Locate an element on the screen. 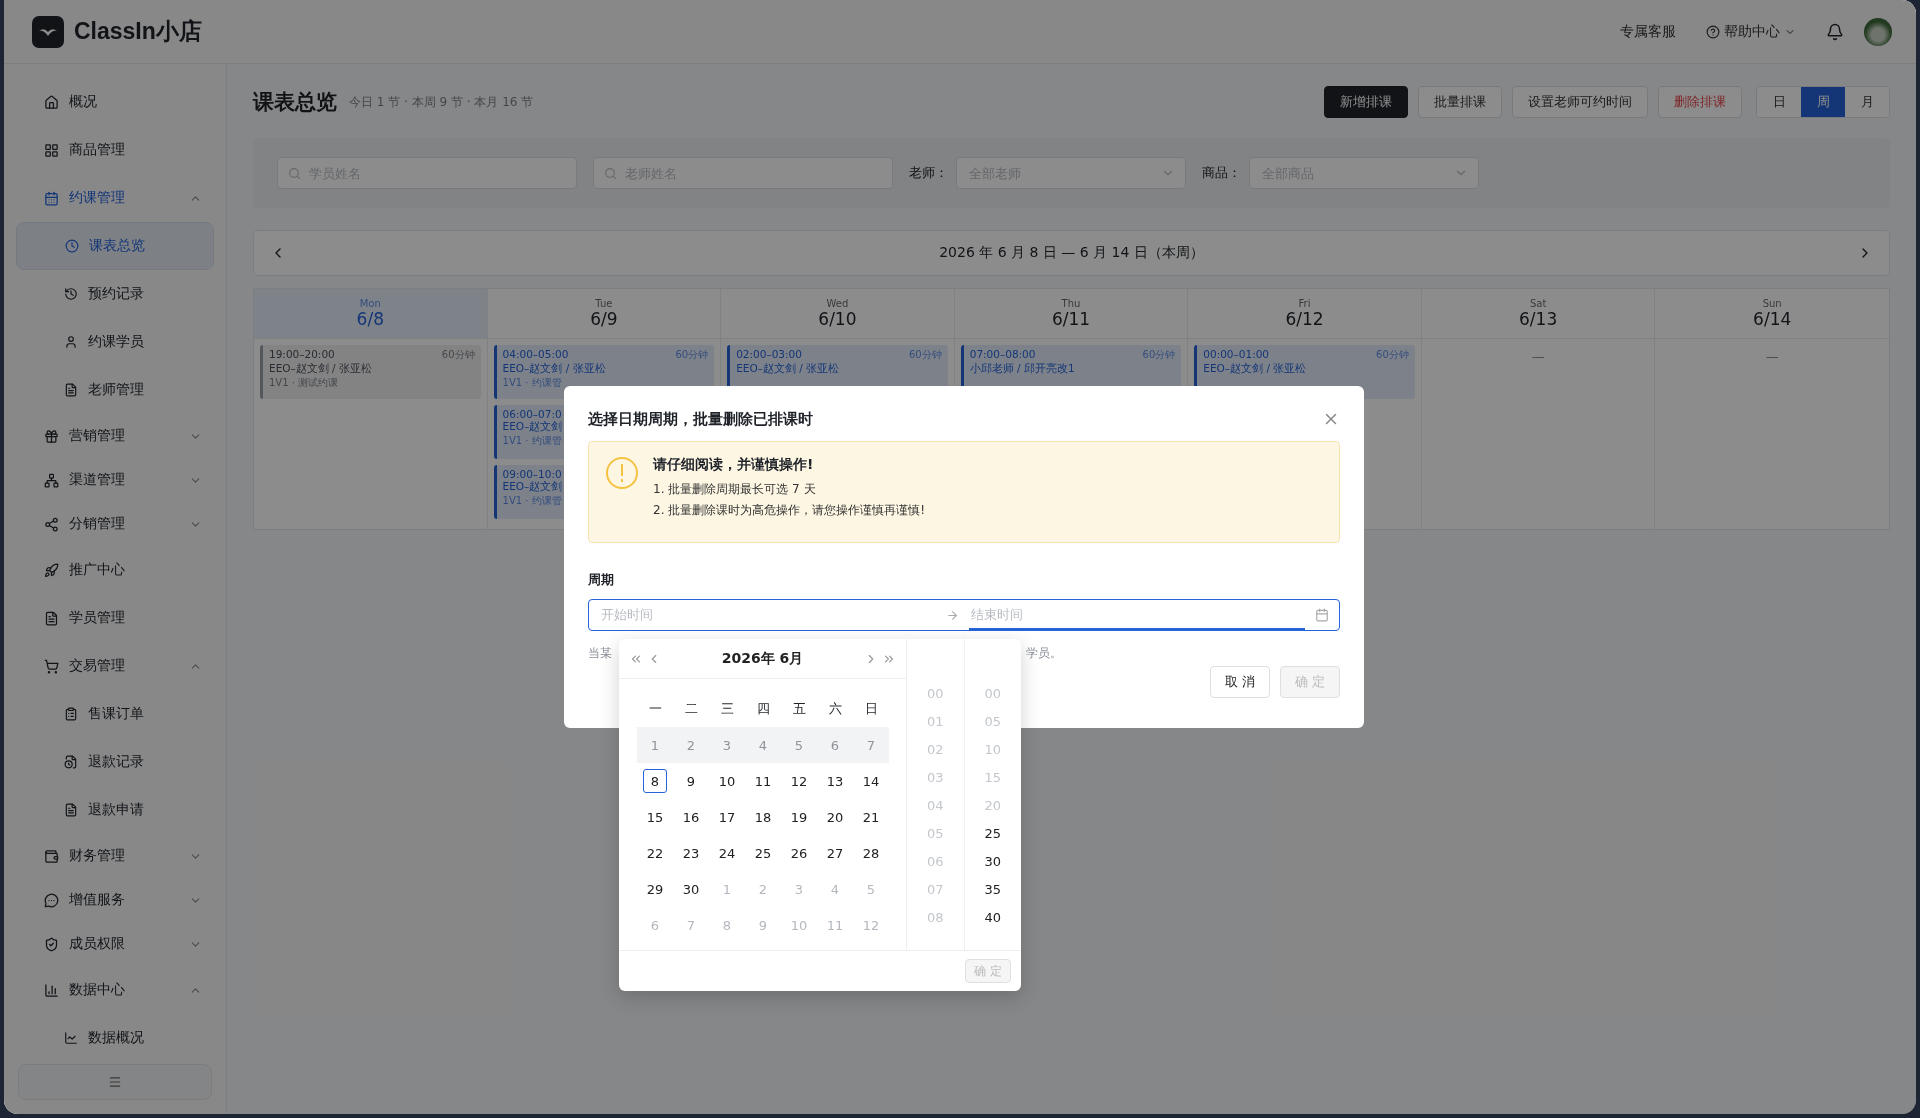 The image size is (1920, 1118). service-link: 专属客服 is located at coordinates (1648, 31).